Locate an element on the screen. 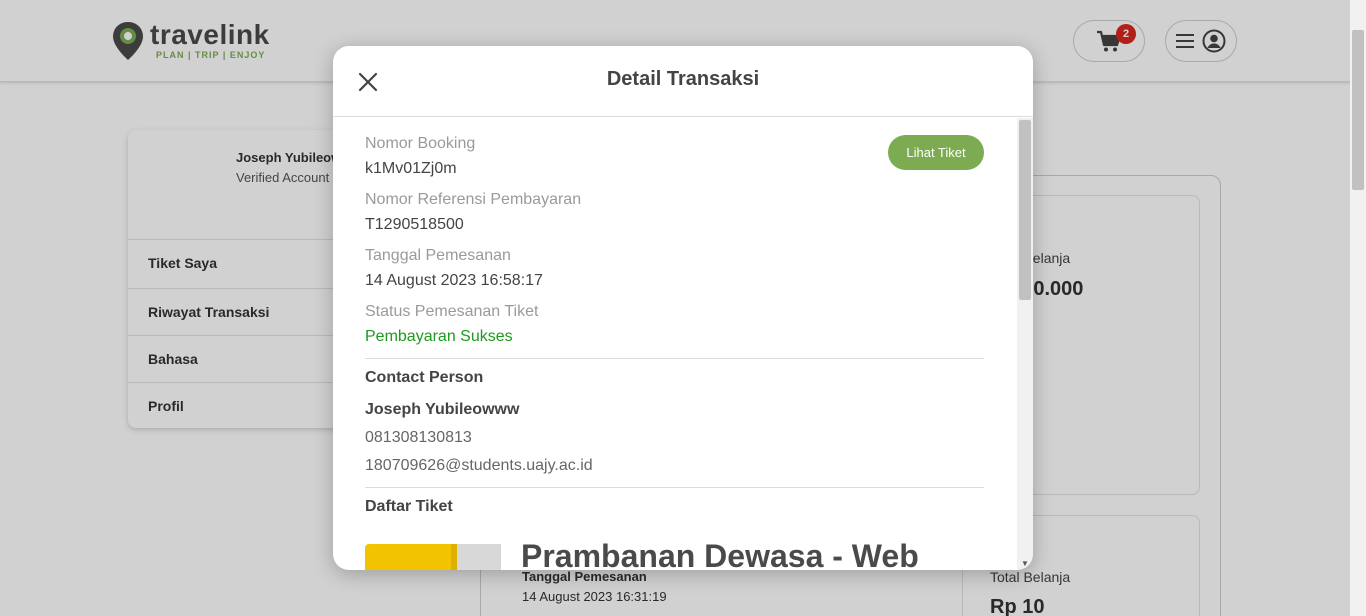 The image size is (1366, 616). order-status-value: Pembayaran Sukses is located at coordinates (439, 336).